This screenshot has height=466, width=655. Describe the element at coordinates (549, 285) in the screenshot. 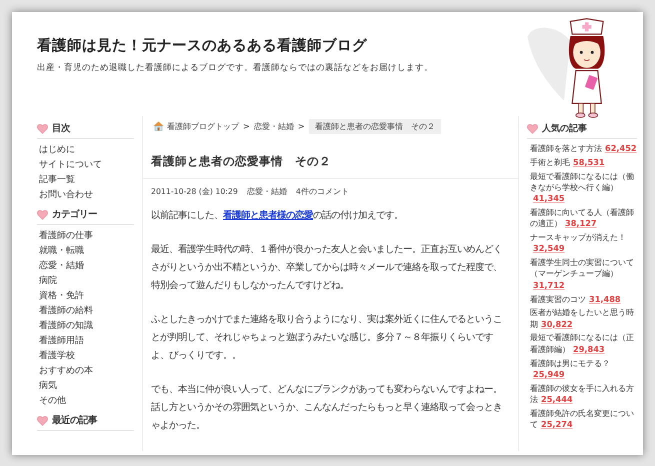

I see `view-count: 31,712` at that location.